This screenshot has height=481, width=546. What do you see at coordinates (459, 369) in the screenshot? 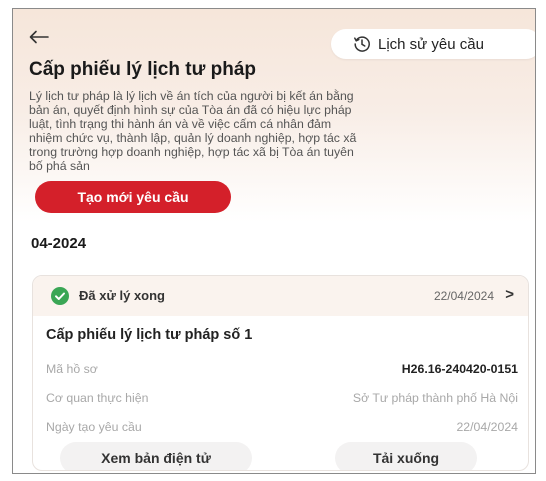
I see `file-code-value: H26.16-240420-0151` at bounding box center [459, 369].